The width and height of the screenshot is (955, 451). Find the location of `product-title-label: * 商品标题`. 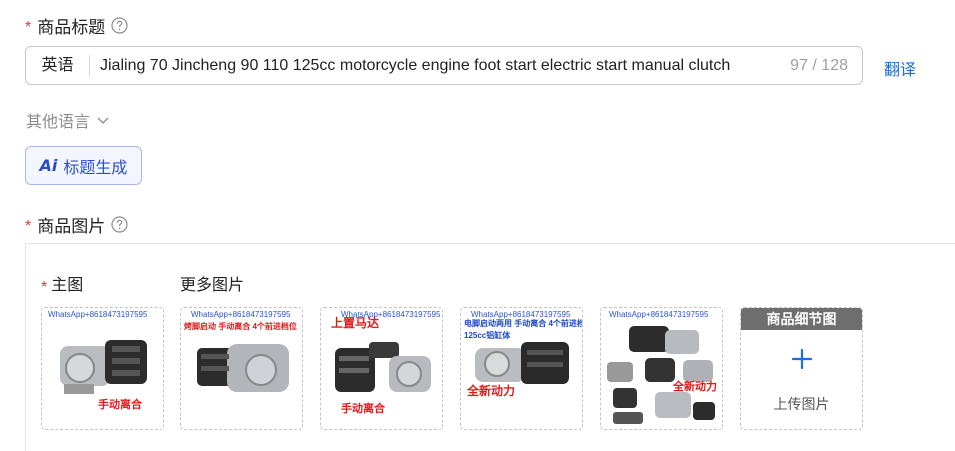

product-title-label: * 商品标题 is located at coordinates (76, 25).